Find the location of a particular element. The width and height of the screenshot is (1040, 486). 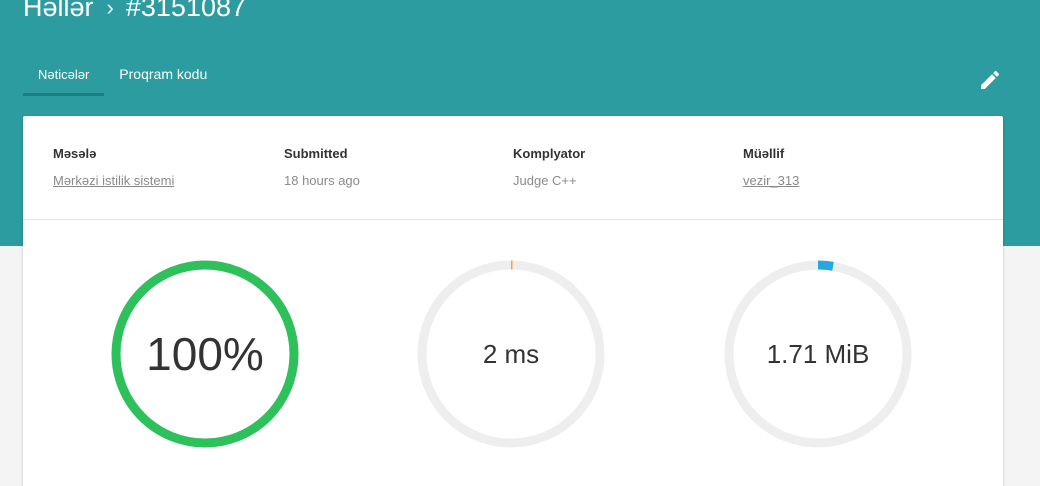

breadcrumb: Həllər › #3151087 is located at coordinates (134, 11).